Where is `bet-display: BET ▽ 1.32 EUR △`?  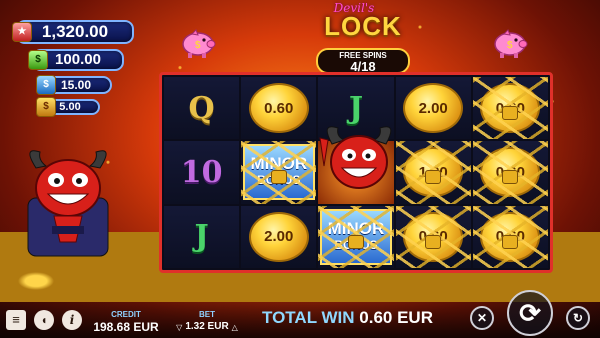 bet-display: BET ▽ 1.32 EUR △ is located at coordinates (207, 322).